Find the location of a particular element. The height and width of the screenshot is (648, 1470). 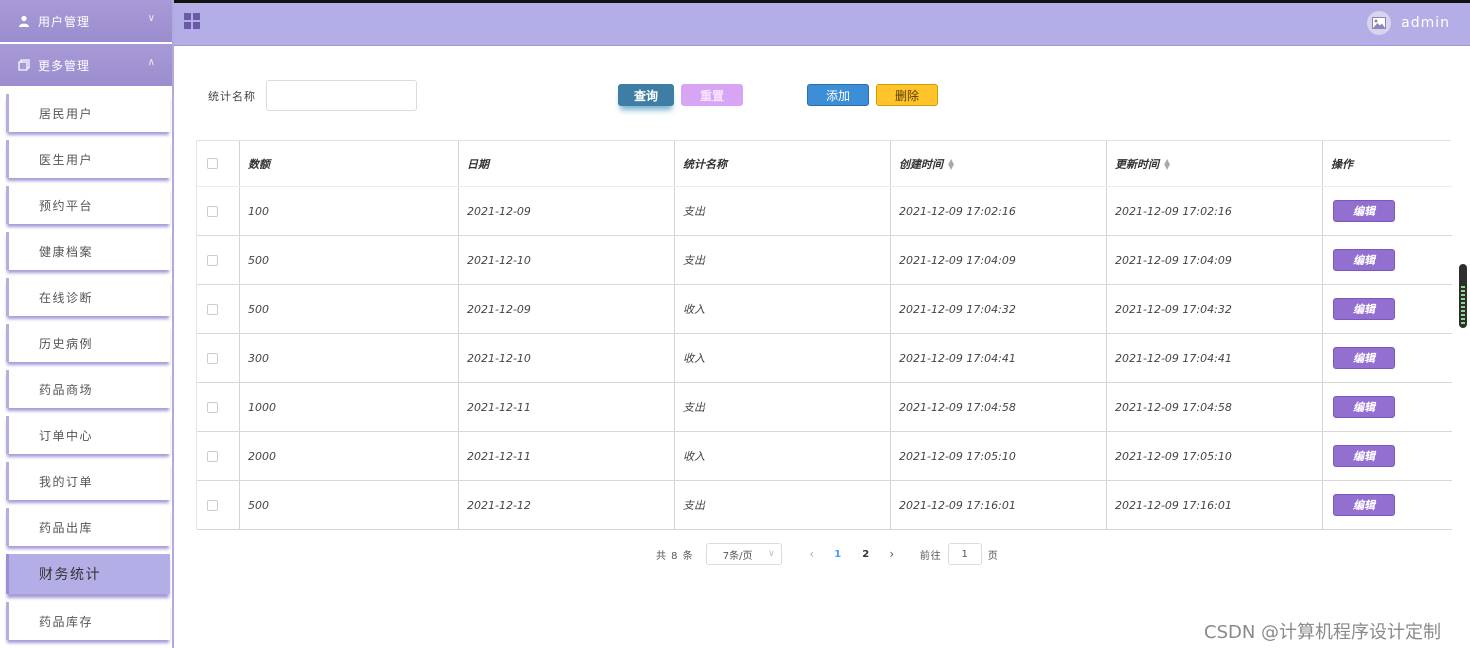

page-scrollbar is located at coordinates (1463, 296).